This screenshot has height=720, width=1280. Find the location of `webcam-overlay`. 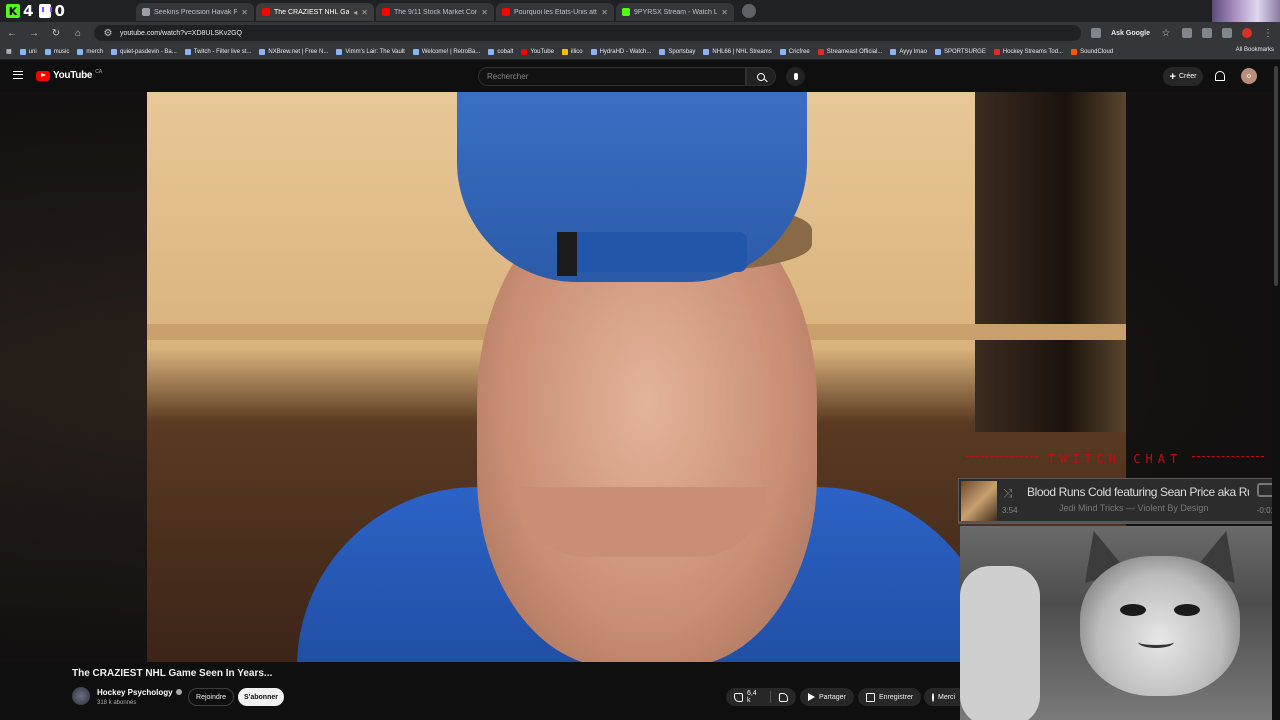

webcam-overlay is located at coordinates (1120, 623).